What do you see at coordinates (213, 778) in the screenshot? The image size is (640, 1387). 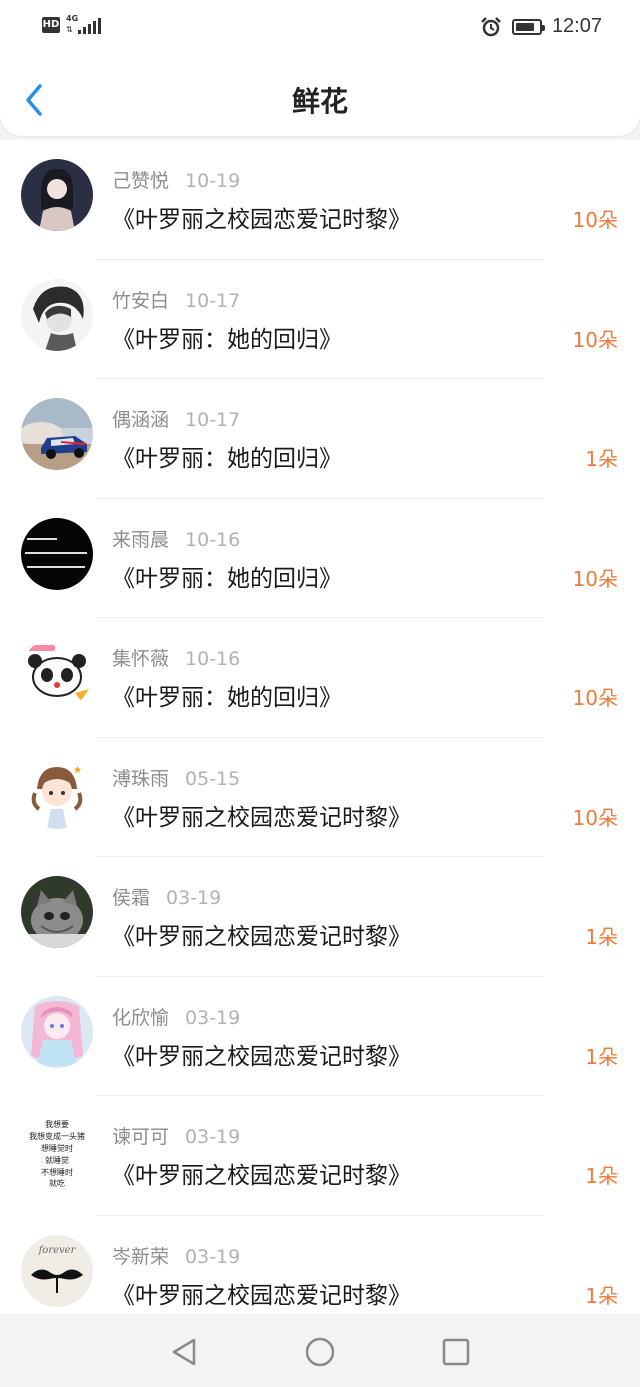 I see `send-date: 05-15` at bounding box center [213, 778].